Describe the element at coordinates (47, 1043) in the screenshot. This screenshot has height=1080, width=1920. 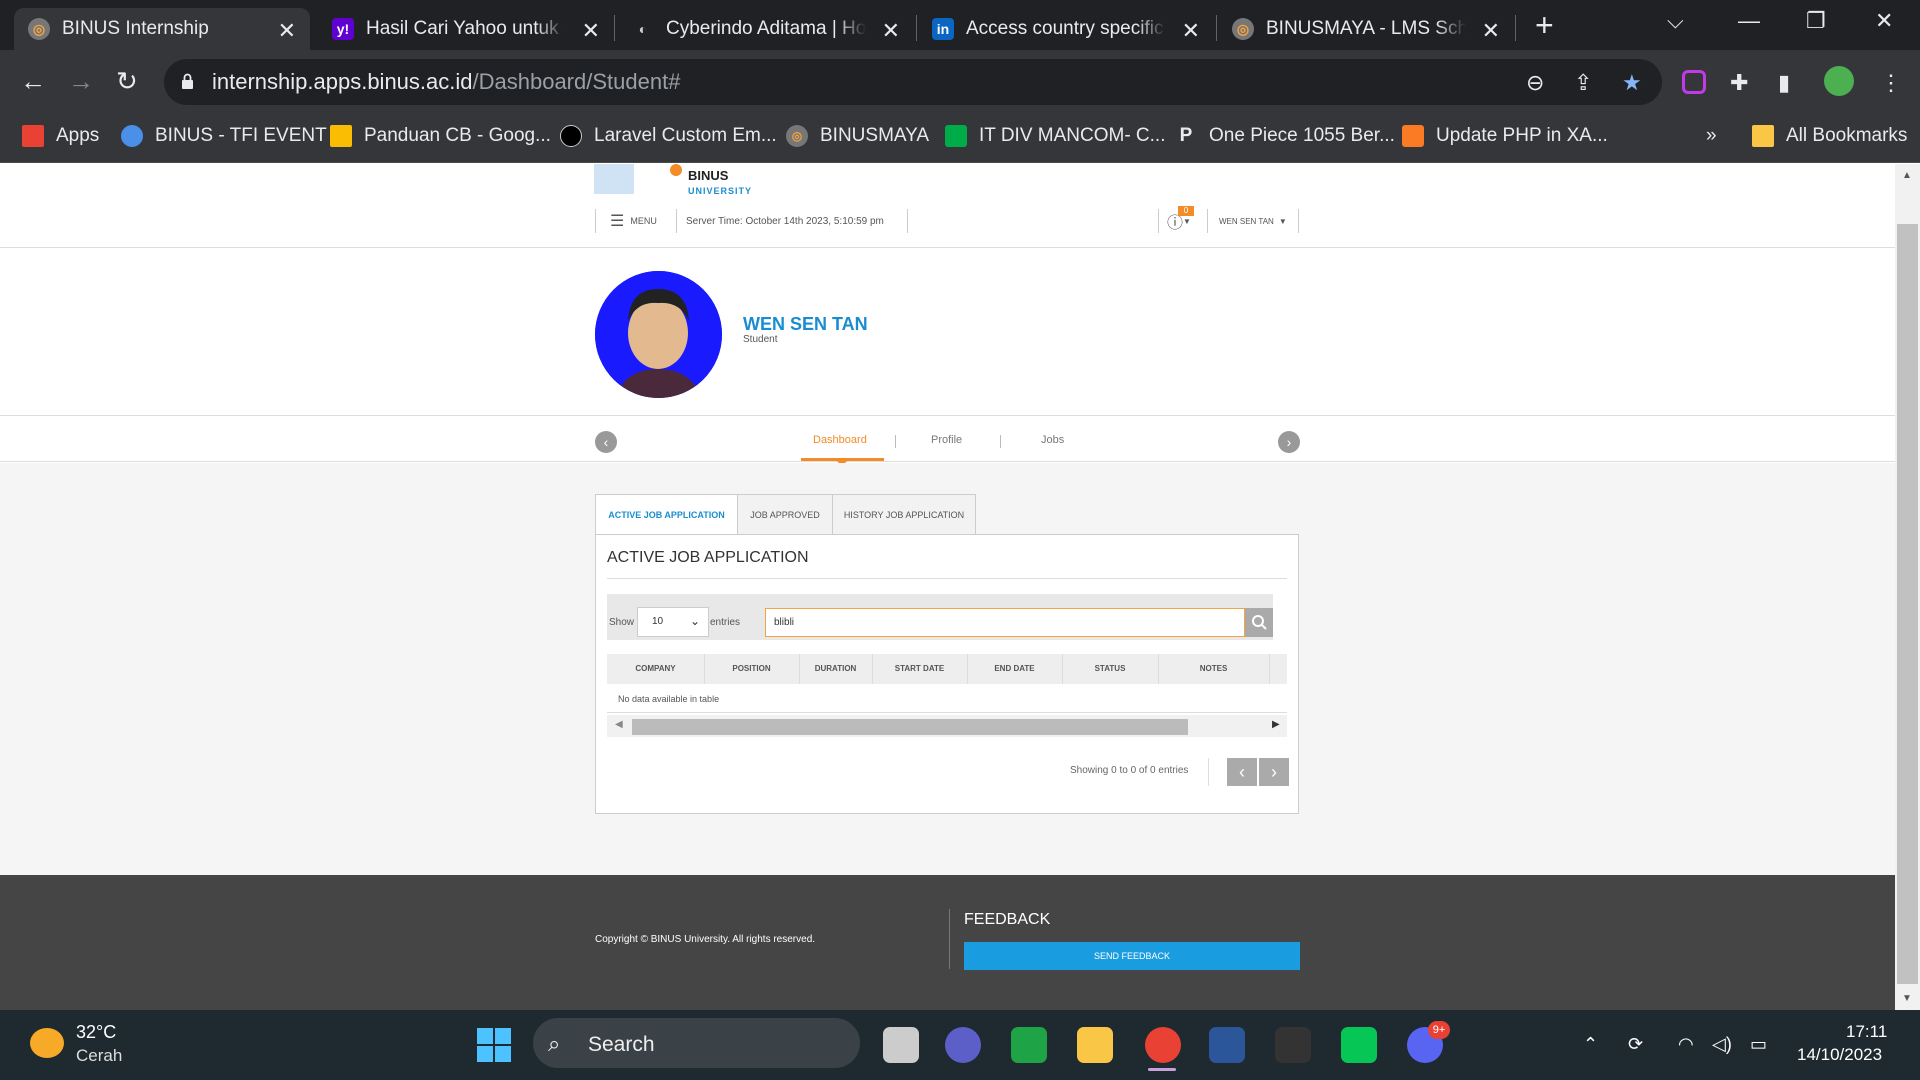
I see `weather-icon` at that location.